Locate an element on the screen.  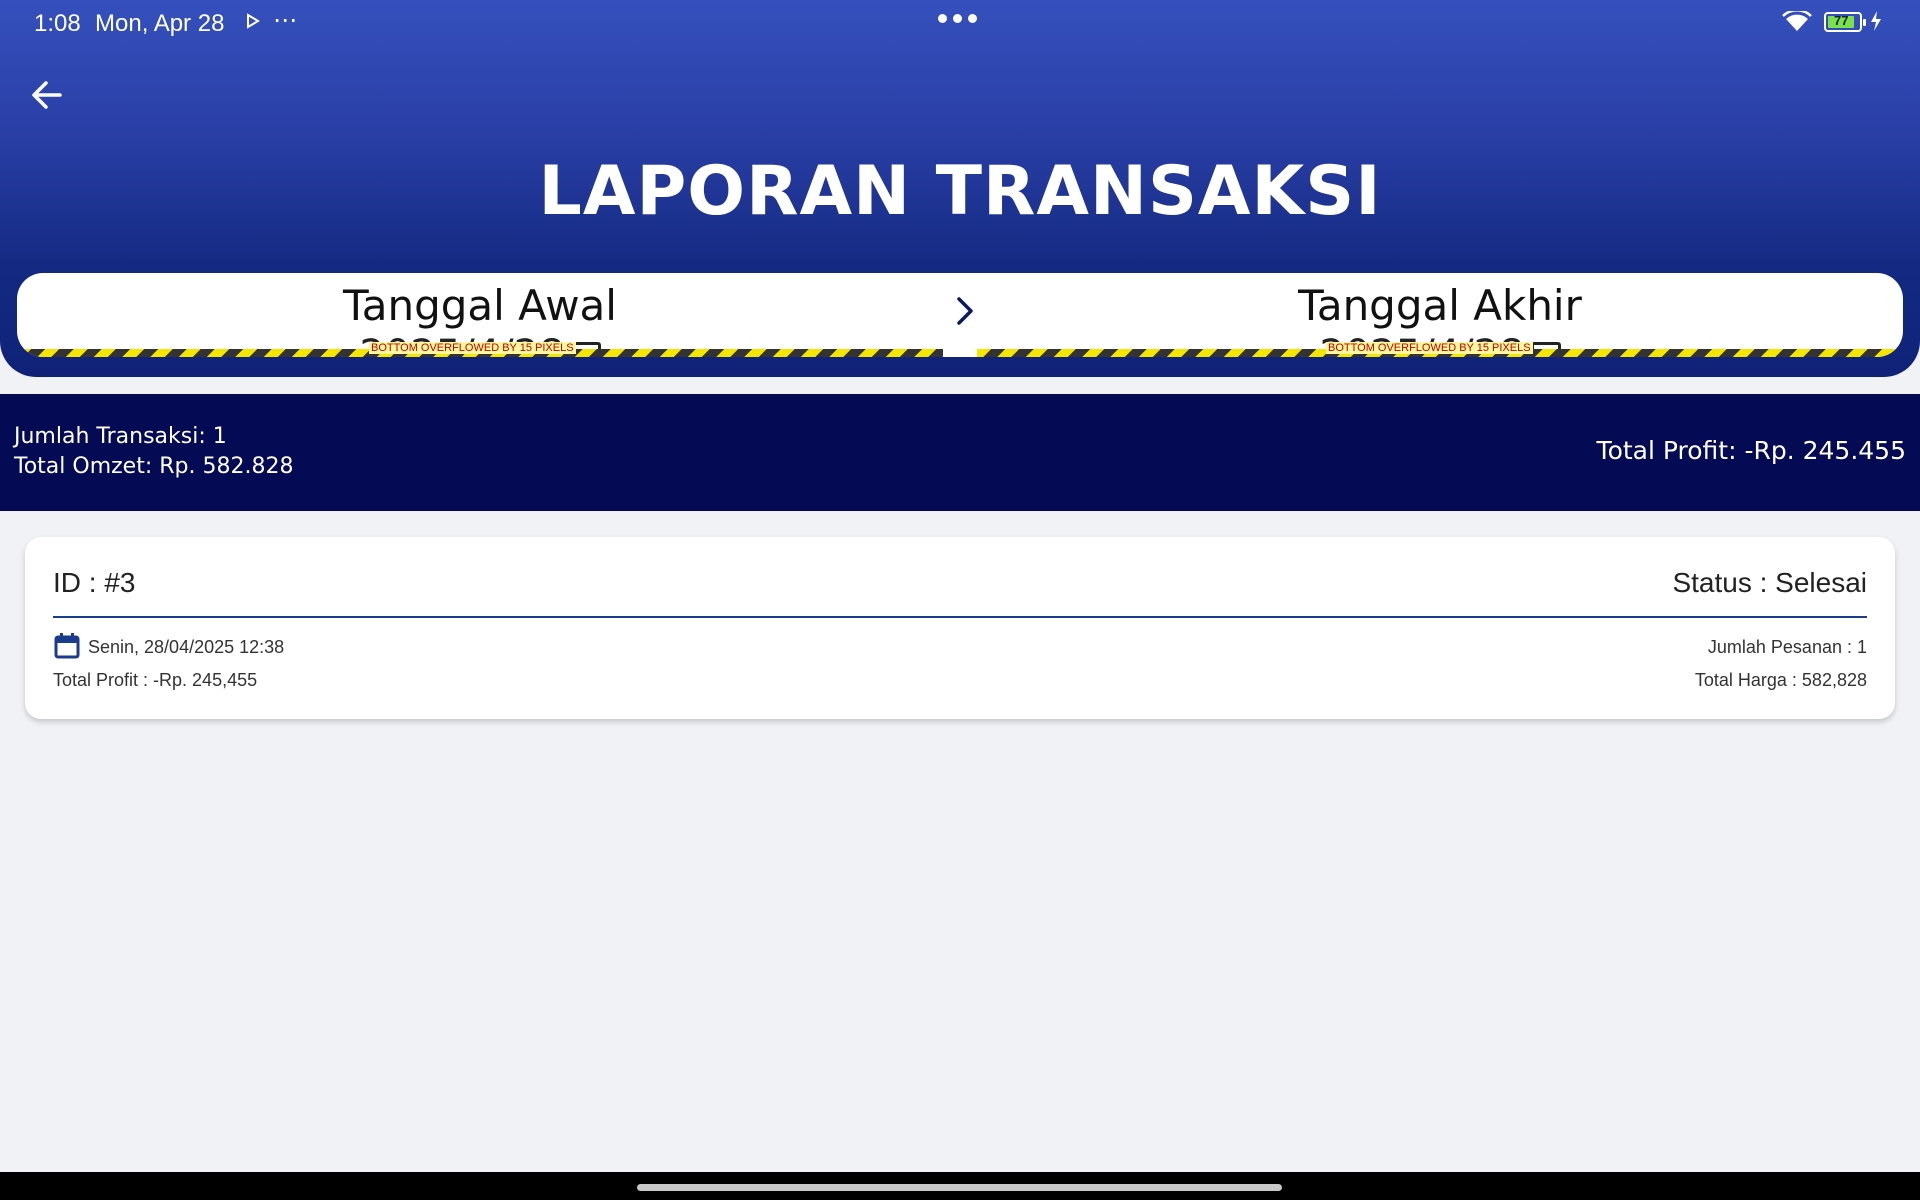
navigation-bar is located at coordinates (960, 1186).